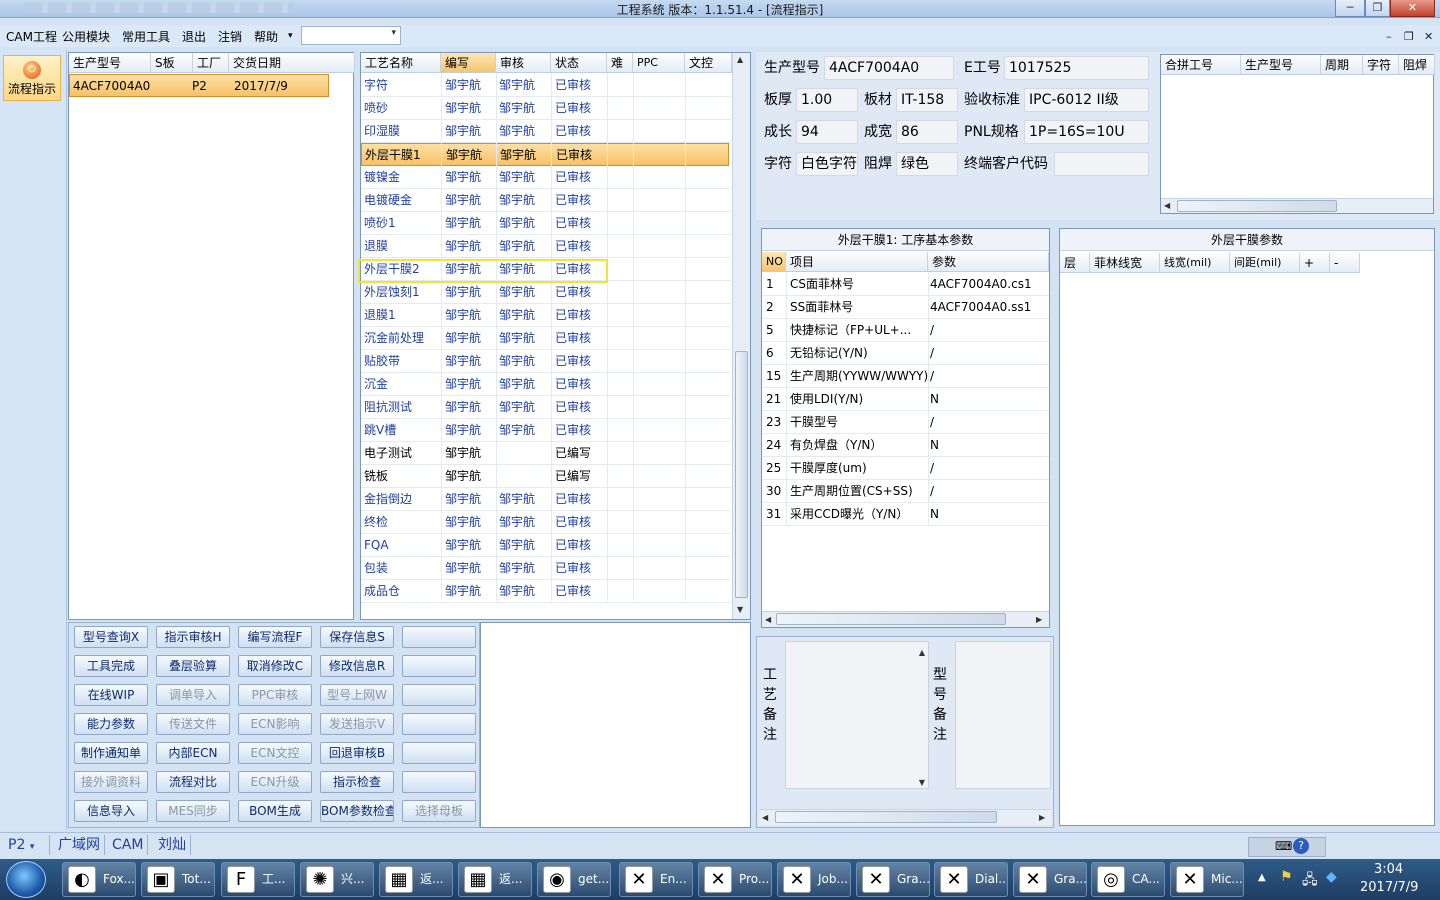  I want to click on action-button: PPC审核, so click(275, 695).